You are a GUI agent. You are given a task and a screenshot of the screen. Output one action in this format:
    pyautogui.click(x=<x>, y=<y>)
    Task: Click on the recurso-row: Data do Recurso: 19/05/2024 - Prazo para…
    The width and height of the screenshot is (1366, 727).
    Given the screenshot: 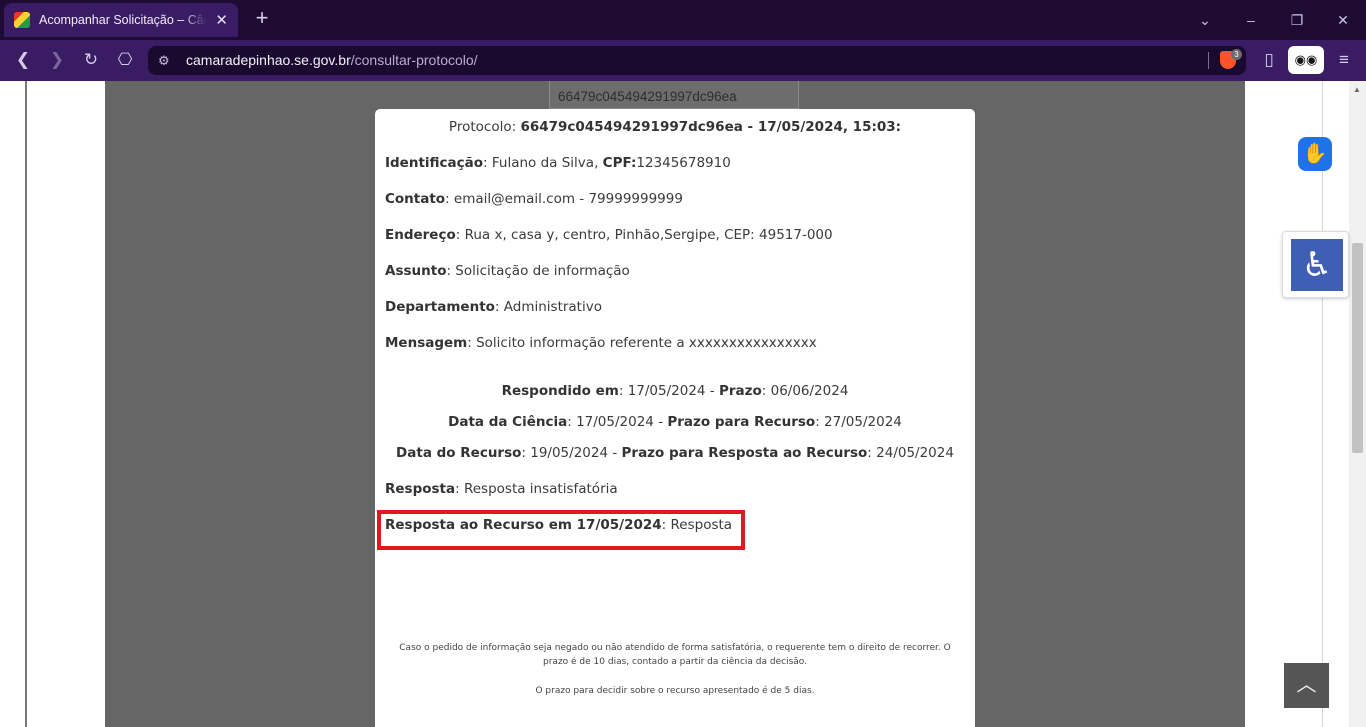 What is the action you would take?
    pyautogui.click(x=675, y=453)
    